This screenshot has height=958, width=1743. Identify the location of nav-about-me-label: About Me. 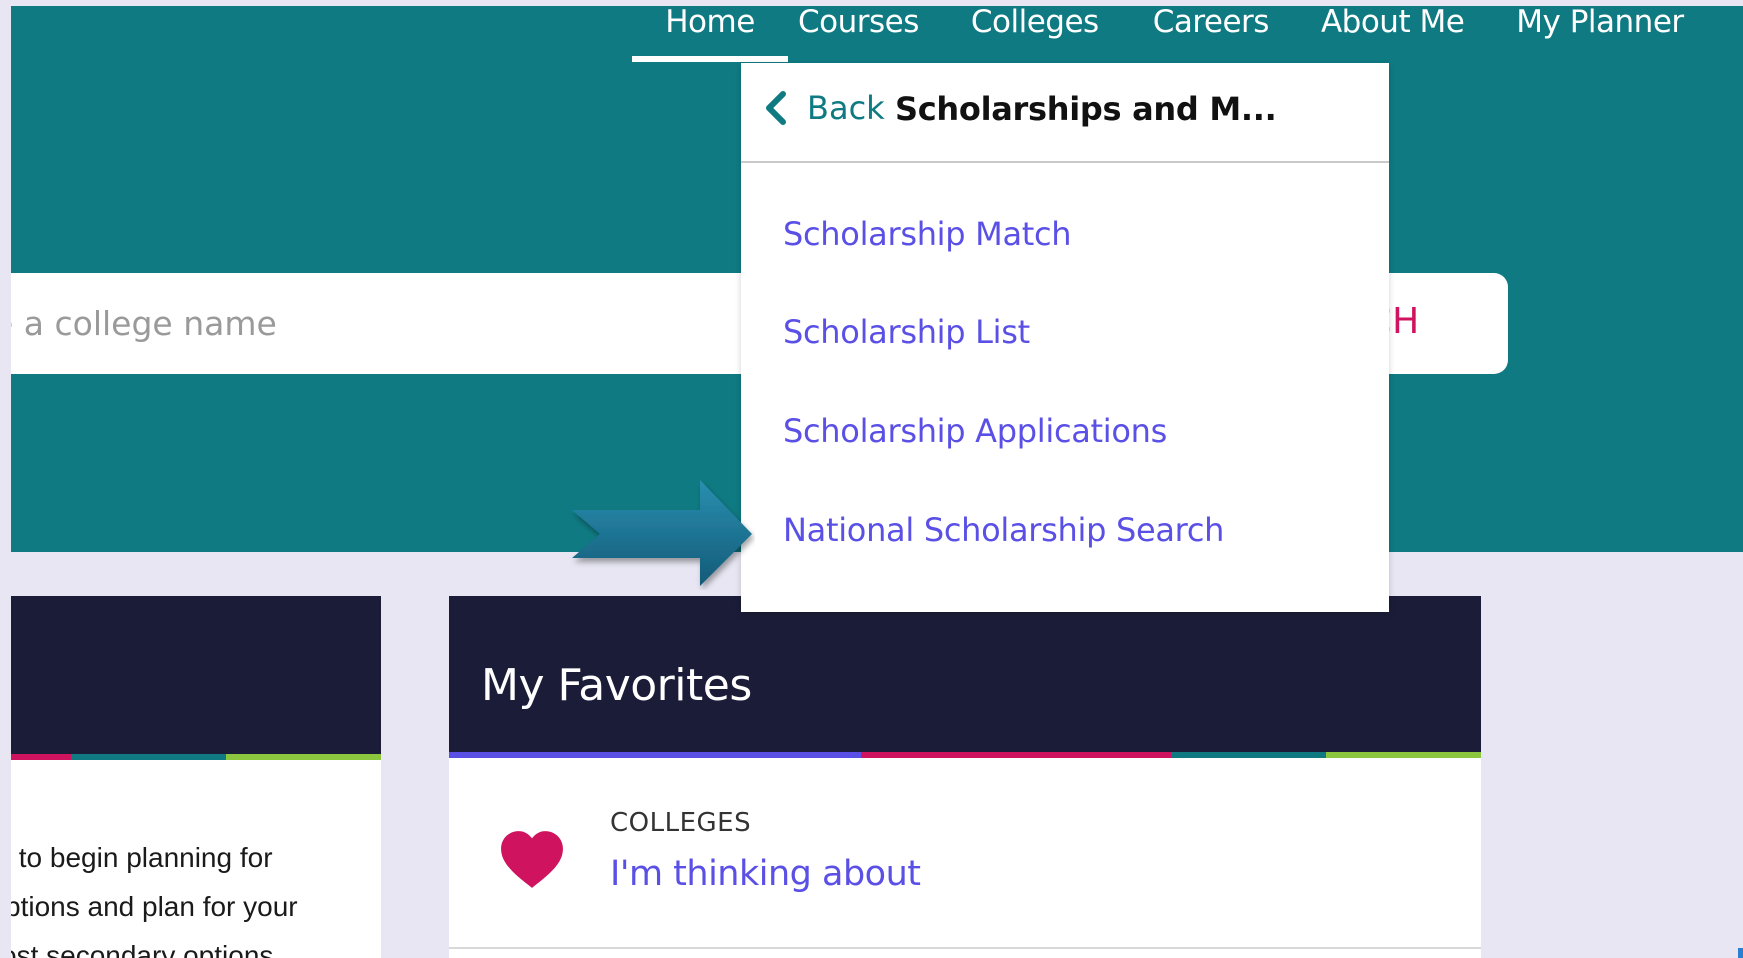
(1392, 22).